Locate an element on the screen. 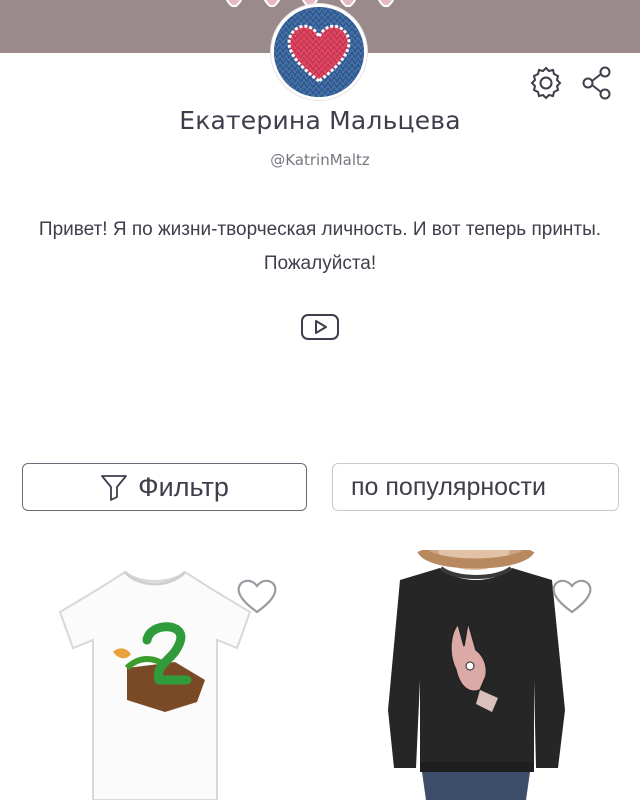  sort-selected-value: по популярности is located at coordinates (448, 486).